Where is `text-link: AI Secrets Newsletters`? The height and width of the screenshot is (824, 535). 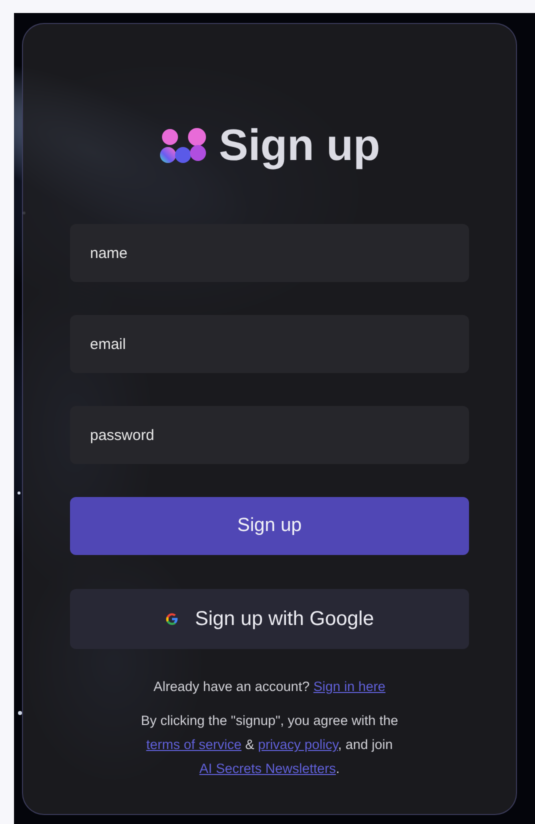
text-link: AI Secrets Newsletters is located at coordinates (267, 768).